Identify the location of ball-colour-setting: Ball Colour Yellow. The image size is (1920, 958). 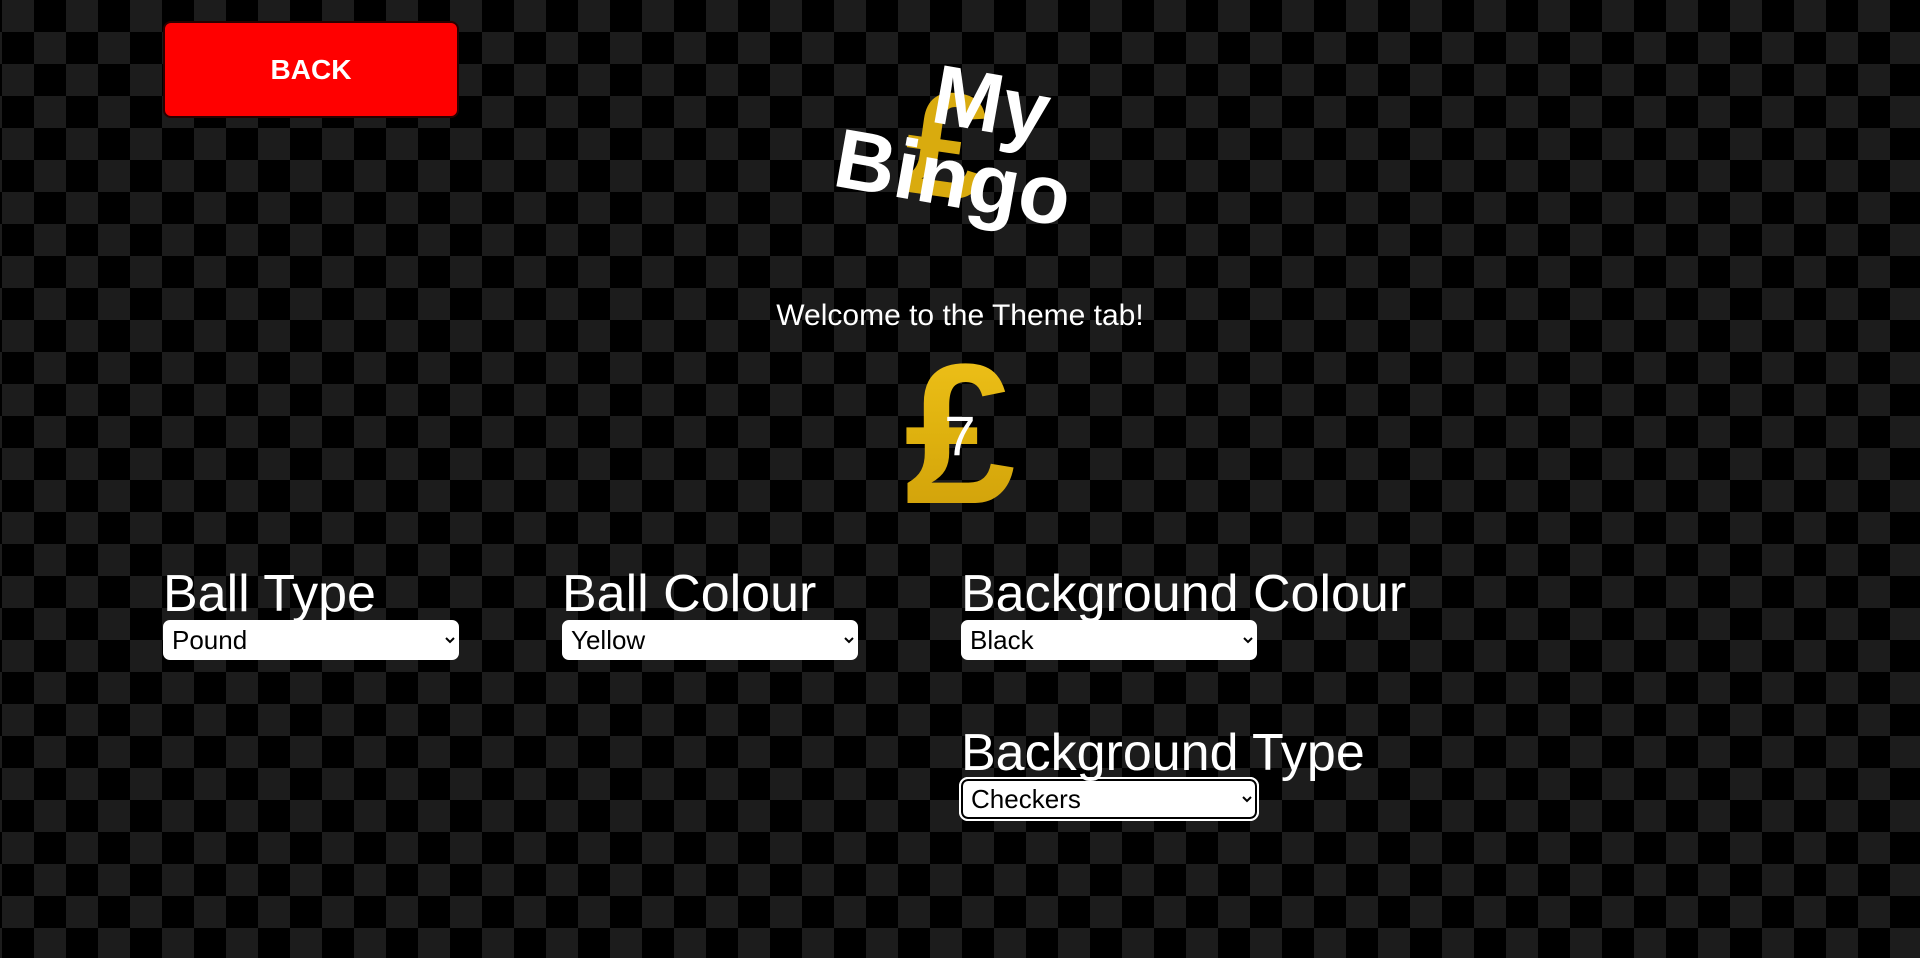
(712, 613).